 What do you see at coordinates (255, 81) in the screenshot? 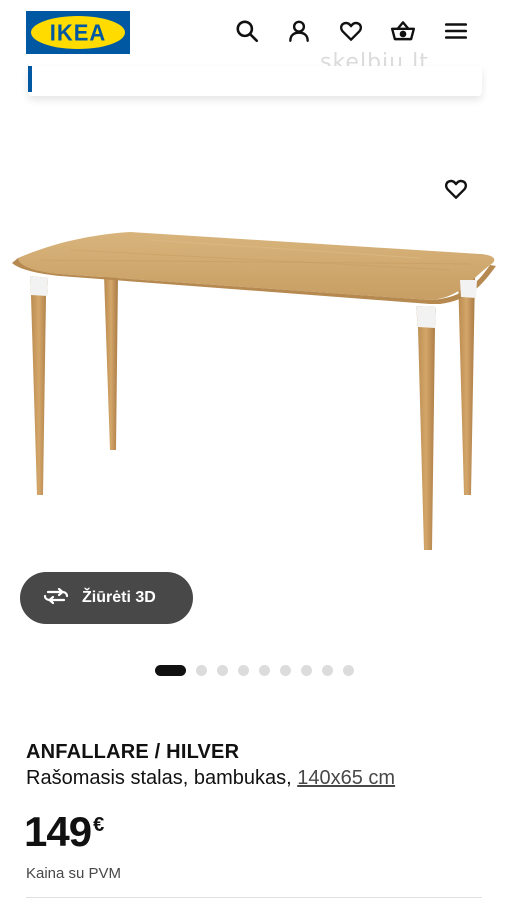
I see `notice-bar` at bounding box center [255, 81].